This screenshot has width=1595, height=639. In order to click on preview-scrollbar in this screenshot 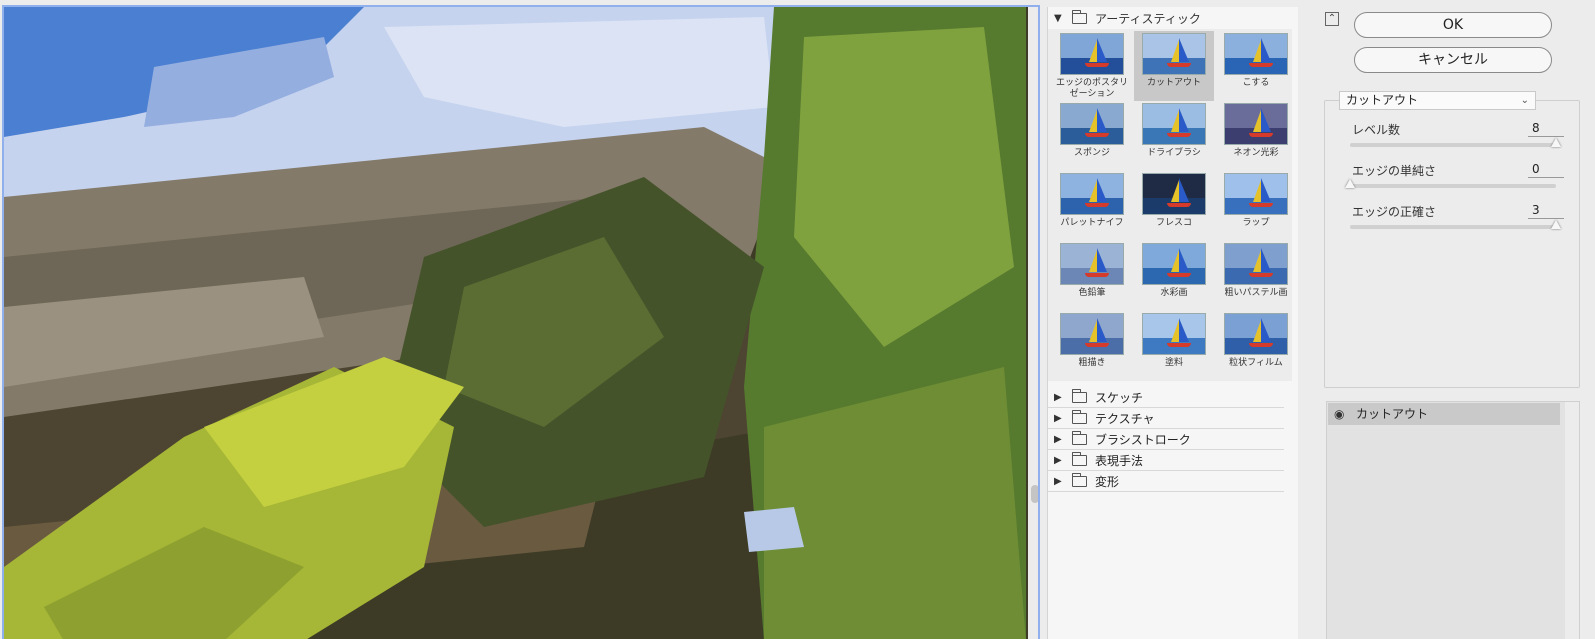, I will do `click(1033, 323)`.